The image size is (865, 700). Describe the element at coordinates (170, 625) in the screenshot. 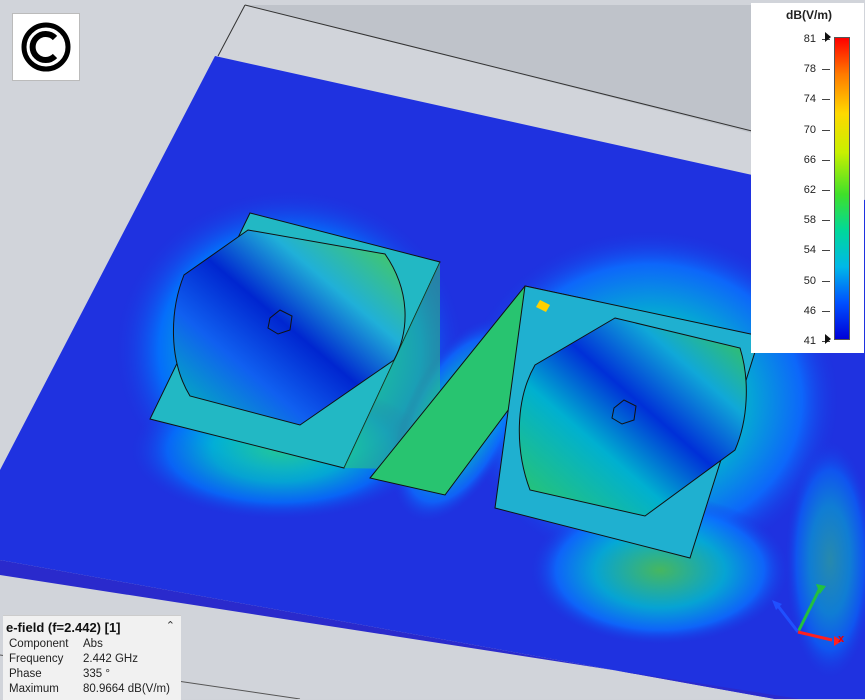

I see `chevron-up-icon: ⌃` at that location.